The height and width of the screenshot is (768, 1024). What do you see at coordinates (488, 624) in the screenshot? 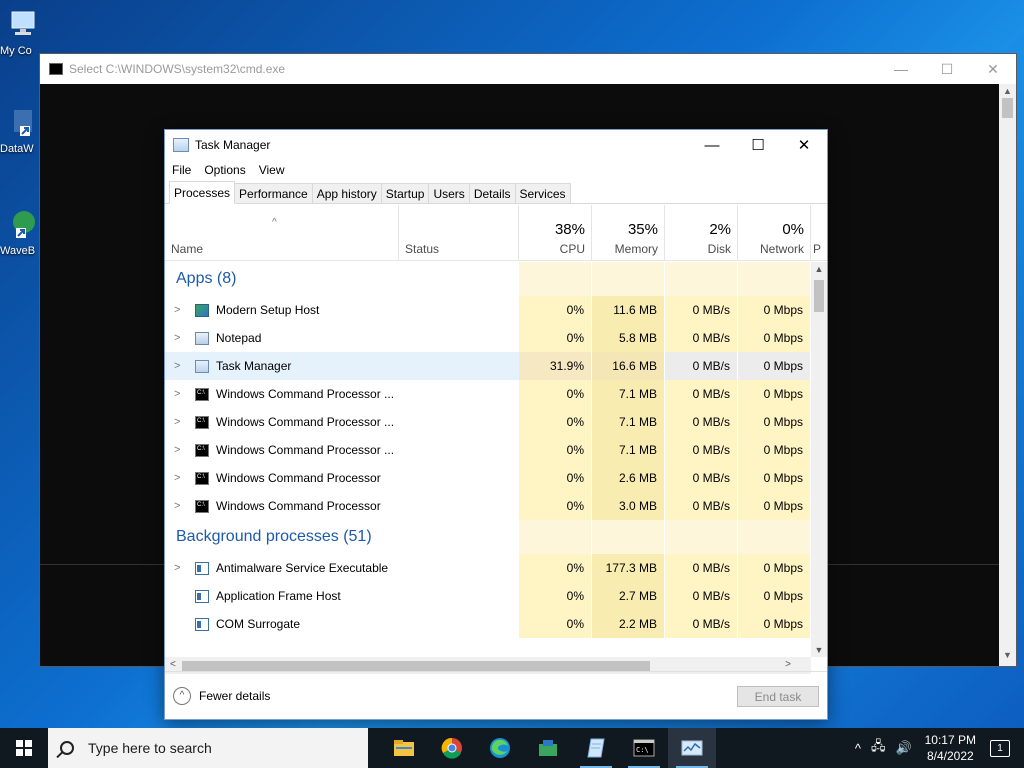
I see `table-row: COM Surrogate 0% 2.2 MB 0 MB/s 0 Mbps` at bounding box center [488, 624].